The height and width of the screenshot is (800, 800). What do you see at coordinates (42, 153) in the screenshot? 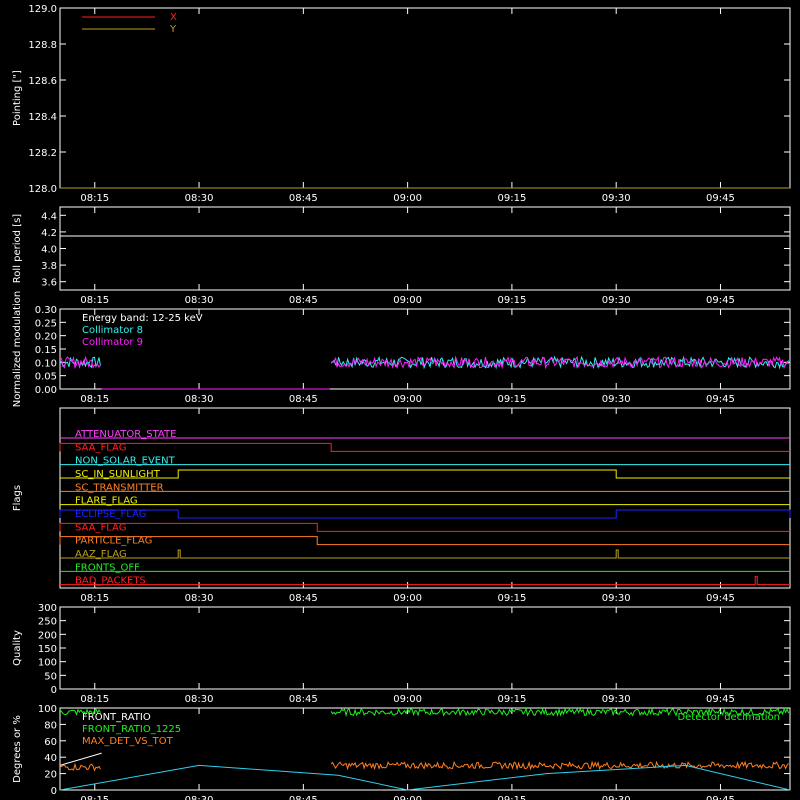
I see `y-tick-label: 128.2` at bounding box center [42, 153].